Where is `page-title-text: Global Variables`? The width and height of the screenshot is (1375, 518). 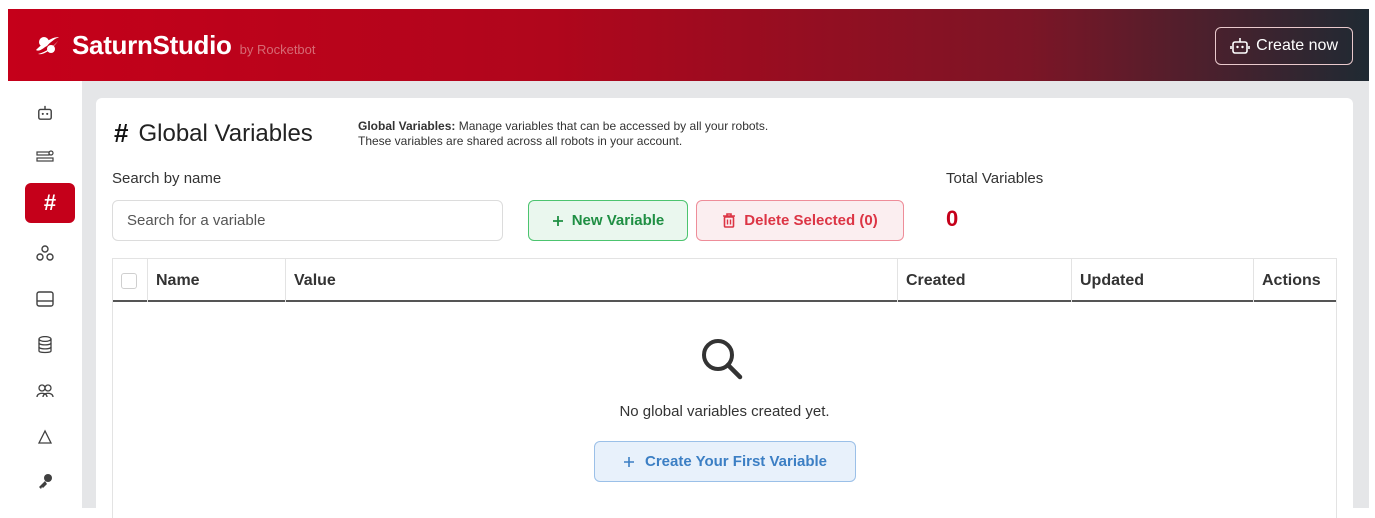 page-title-text: Global Variables is located at coordinates (225, 133).